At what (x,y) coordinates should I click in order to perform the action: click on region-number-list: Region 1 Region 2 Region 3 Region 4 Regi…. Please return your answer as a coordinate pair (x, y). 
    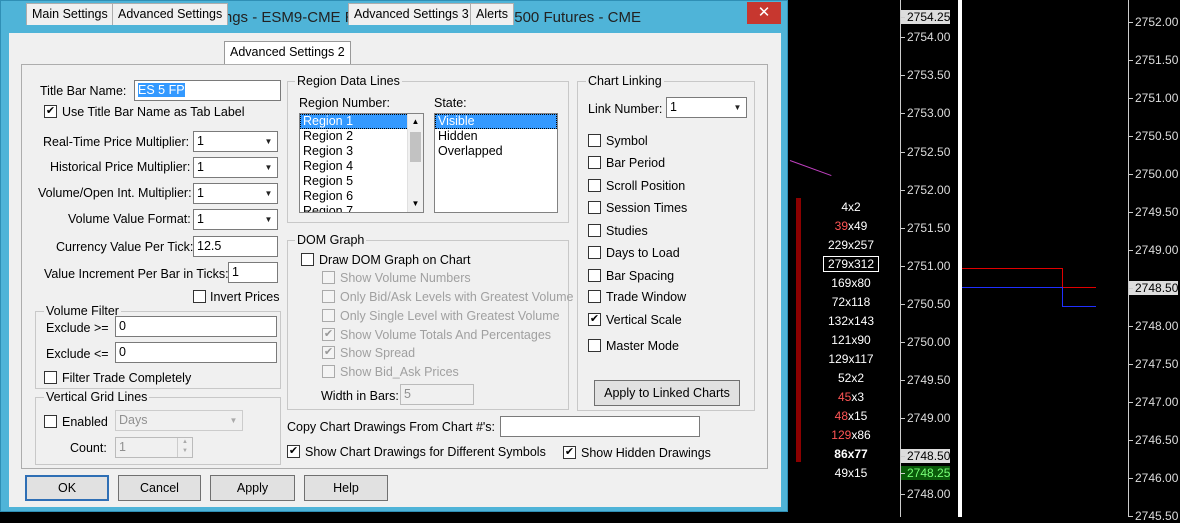
    Looking at the image, I should click on (361, 163).